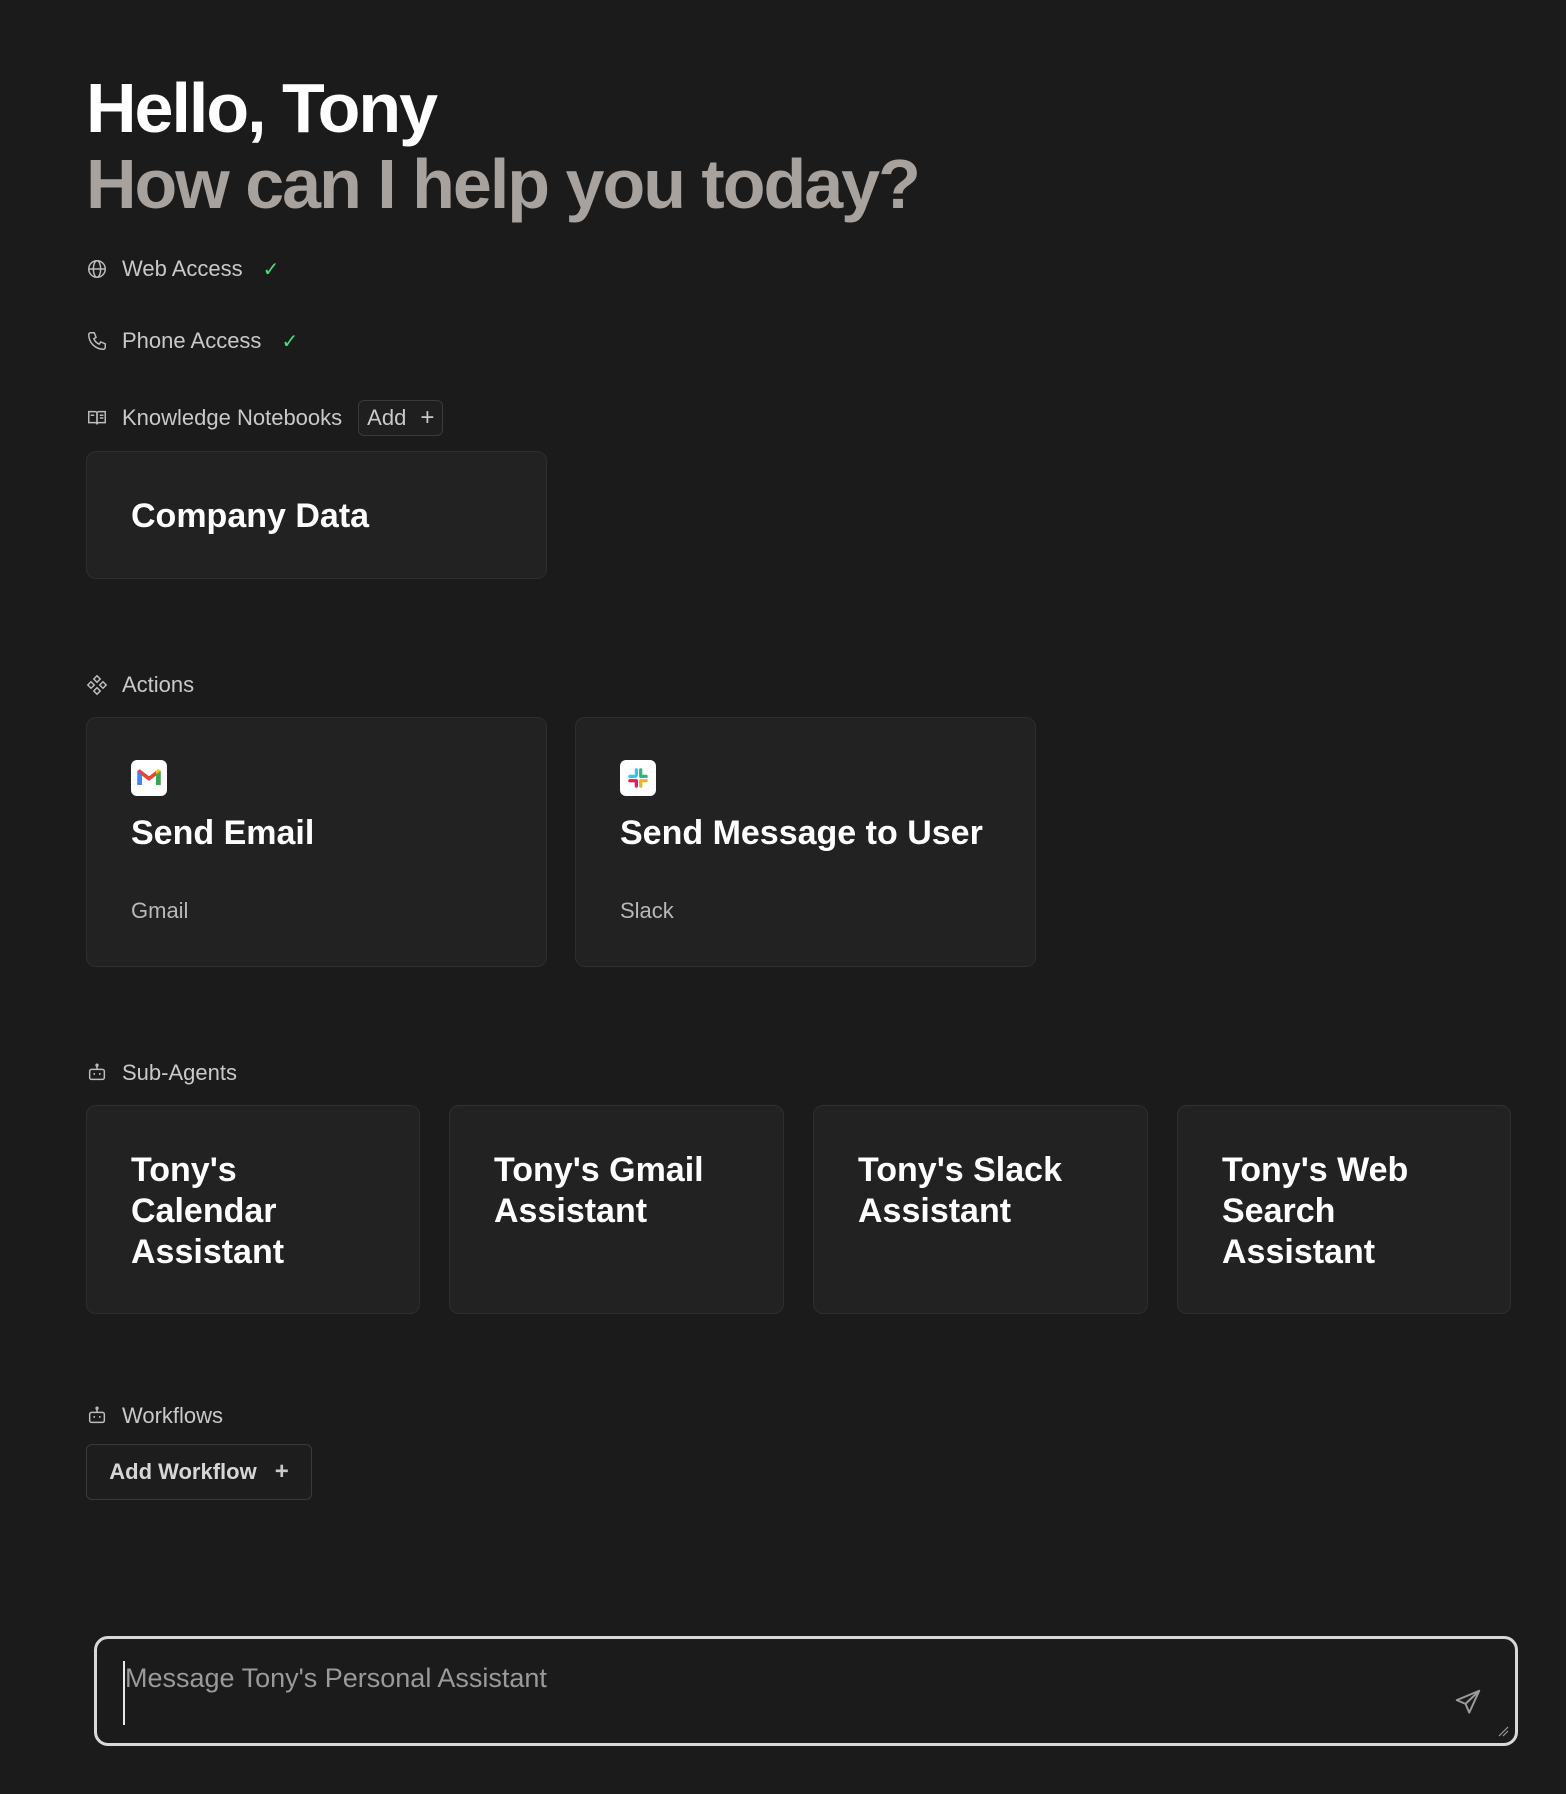 The width and height of the screenshot is (1566, 1794). I want to click on sub-agent-title: Tony's Slack Assistant, so click(960, 1190).